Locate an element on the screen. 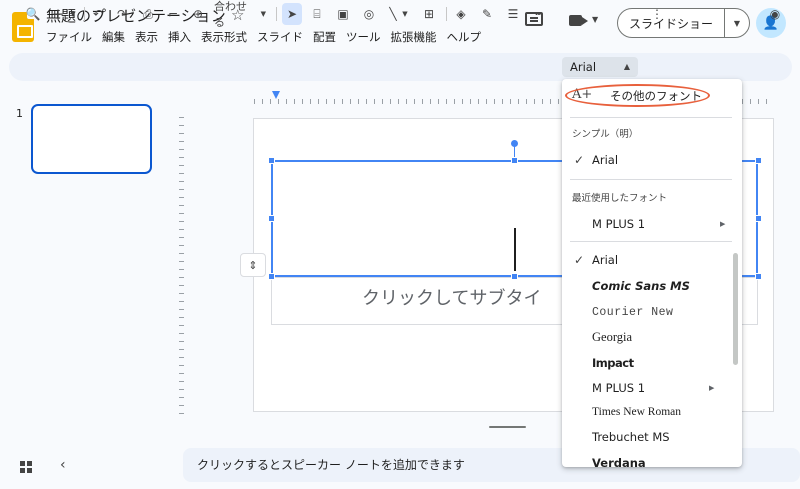  menu-extensions: 拡張機能 is located at coordinates (414, 37).